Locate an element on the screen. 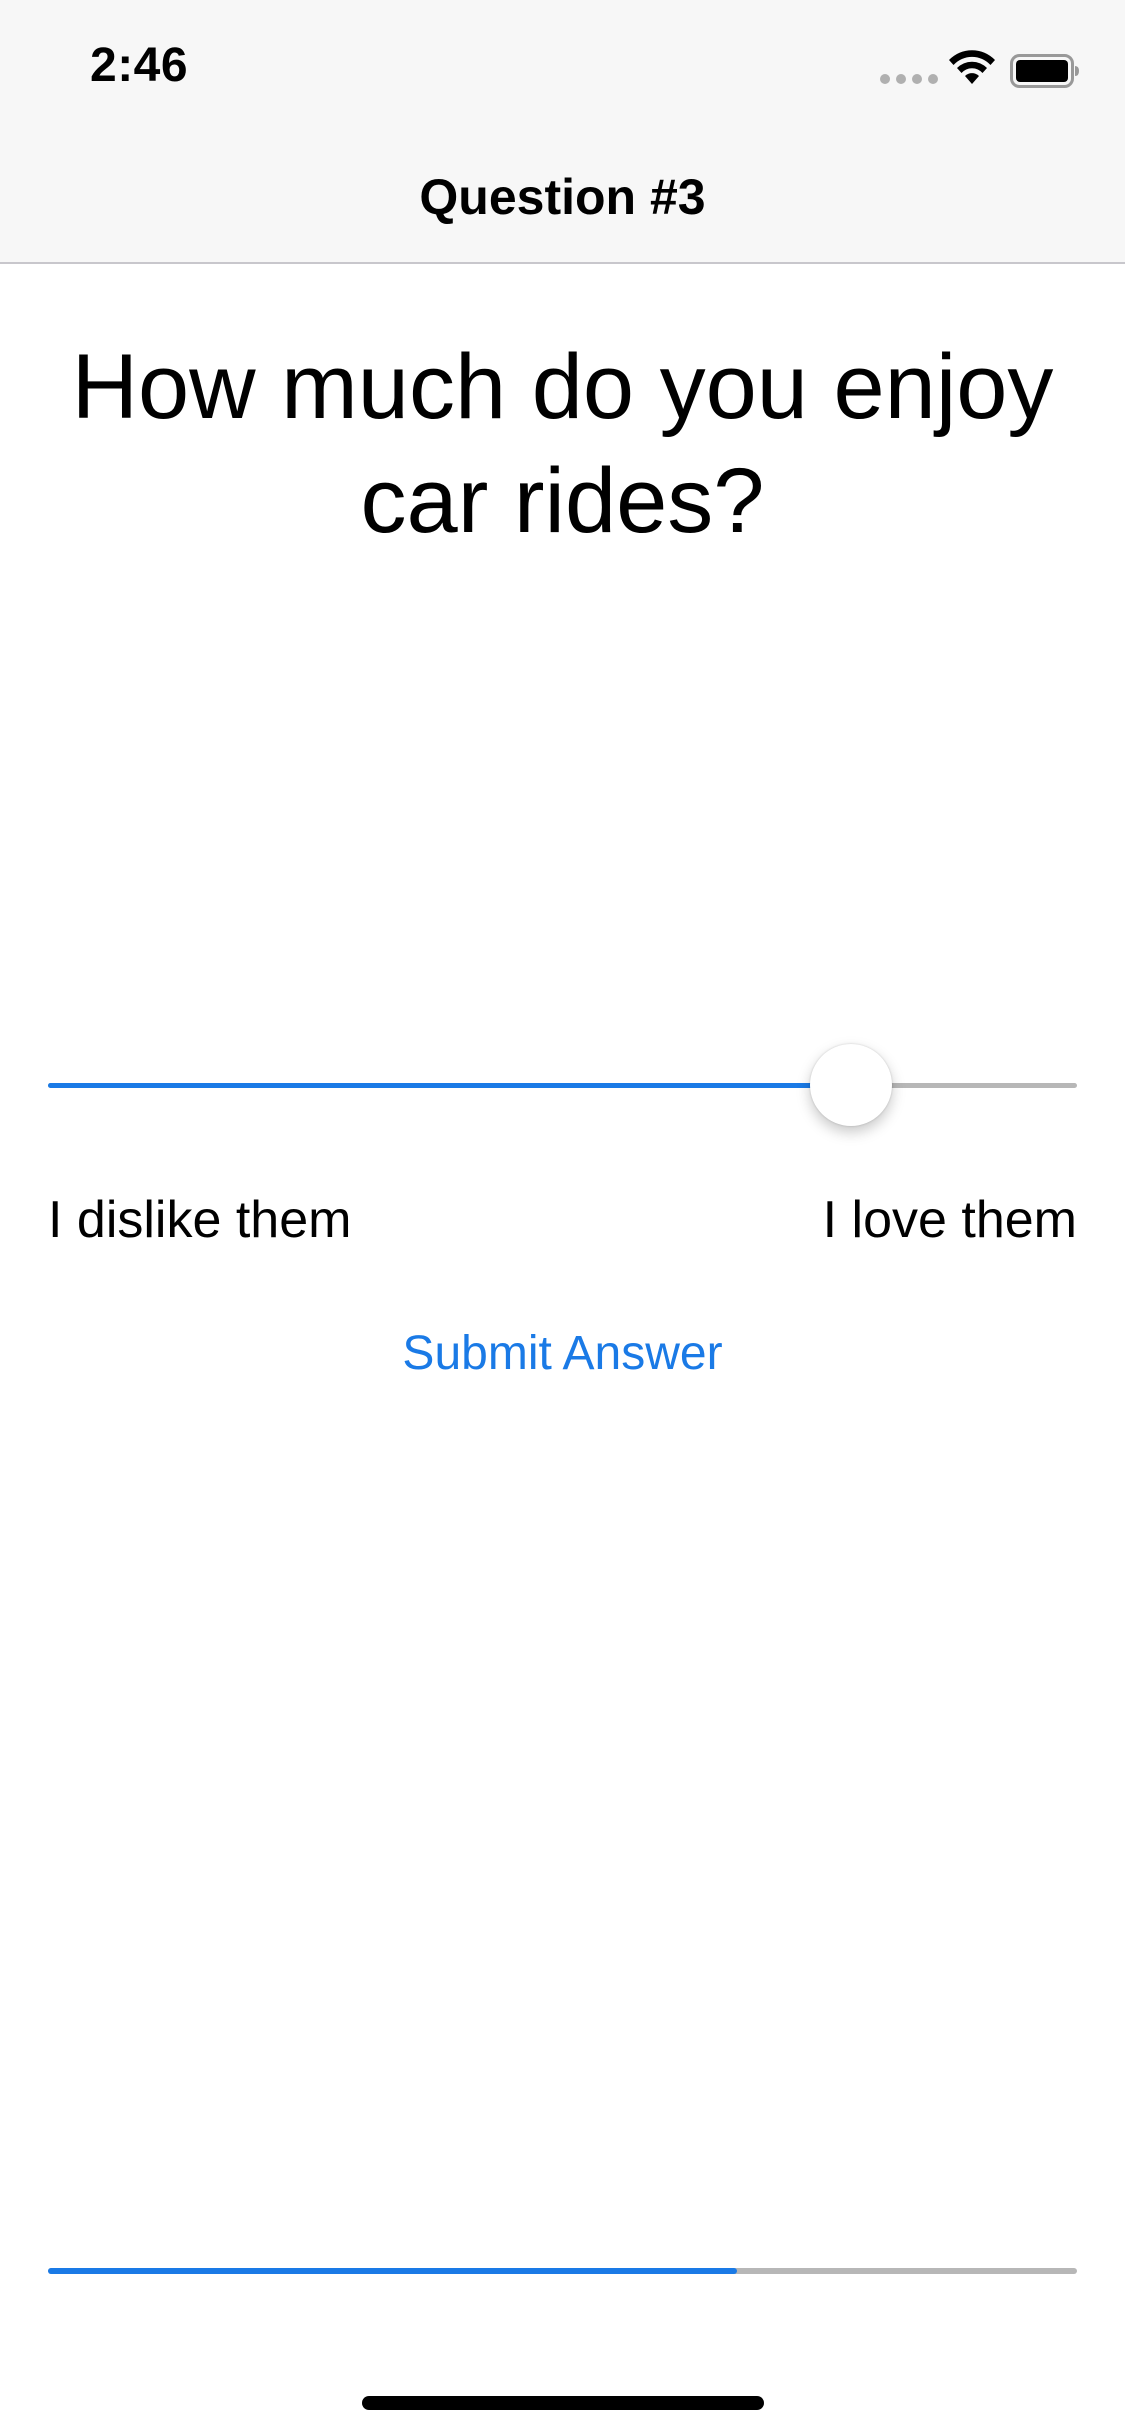 The image size is (1125, 2436). rating-slider is located at coordinates (562, 1085).